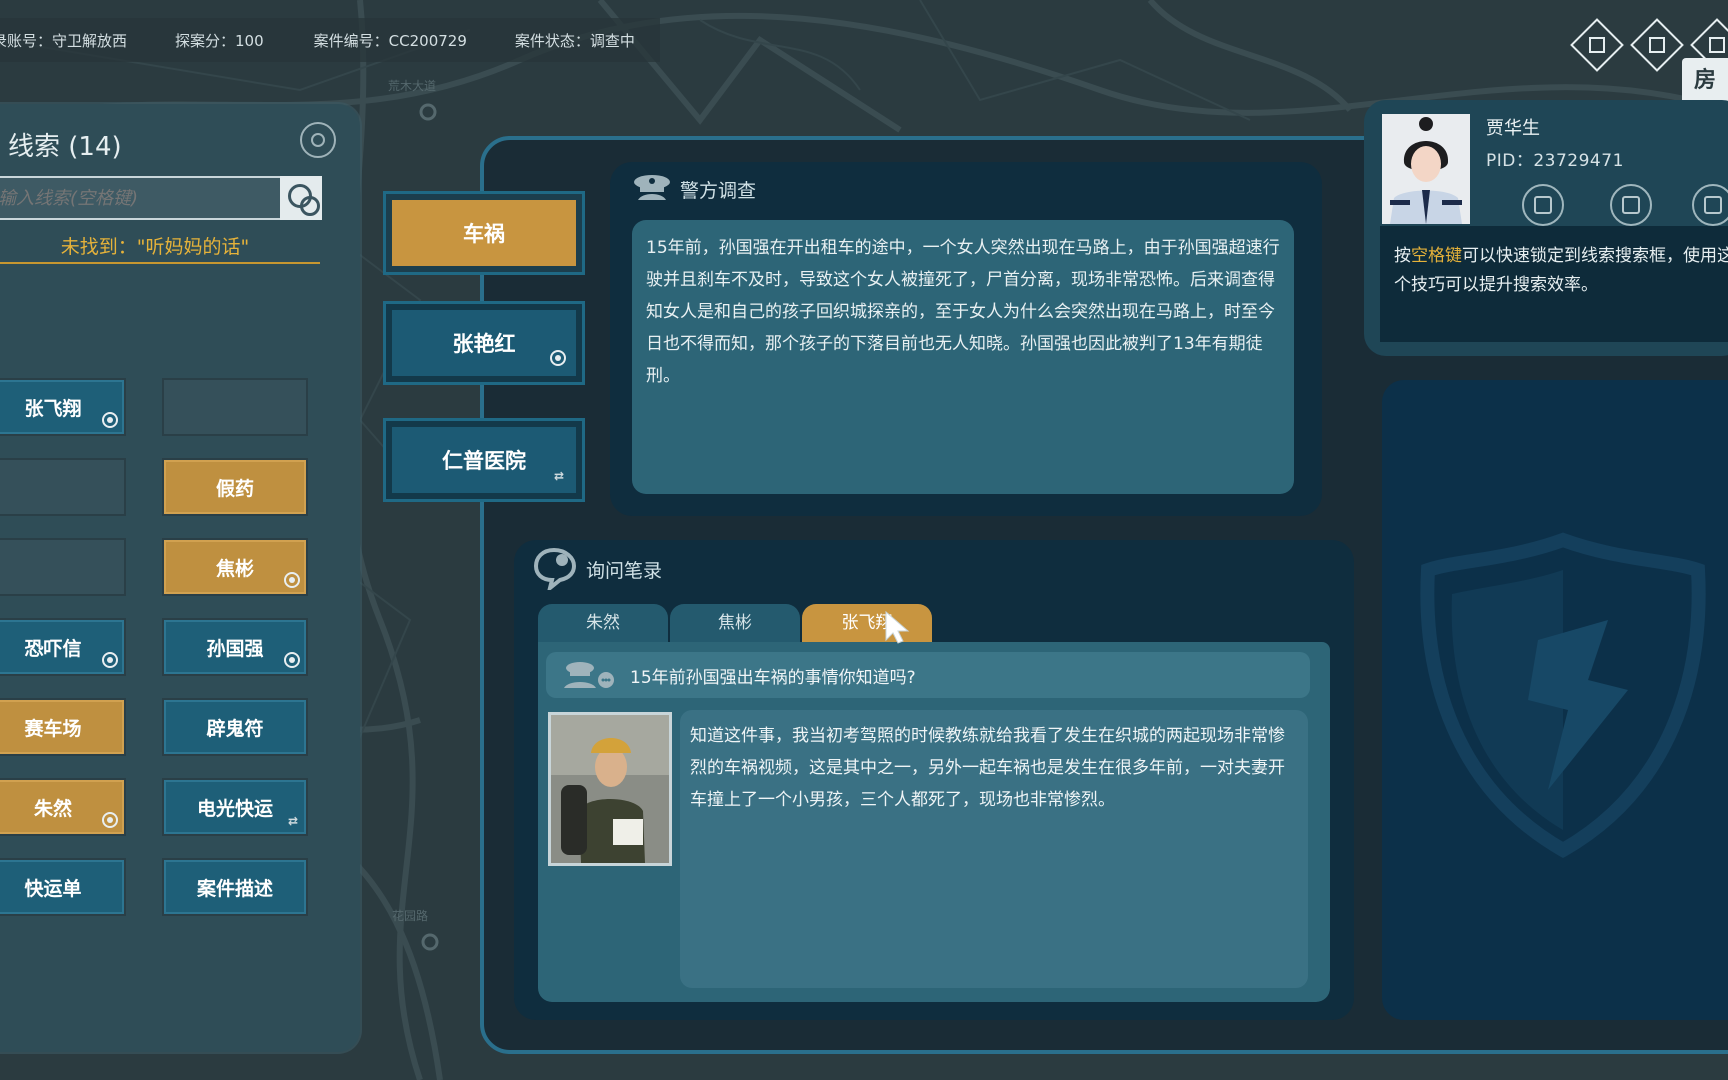  I want to click on logo: 房, so click(1705, 81).